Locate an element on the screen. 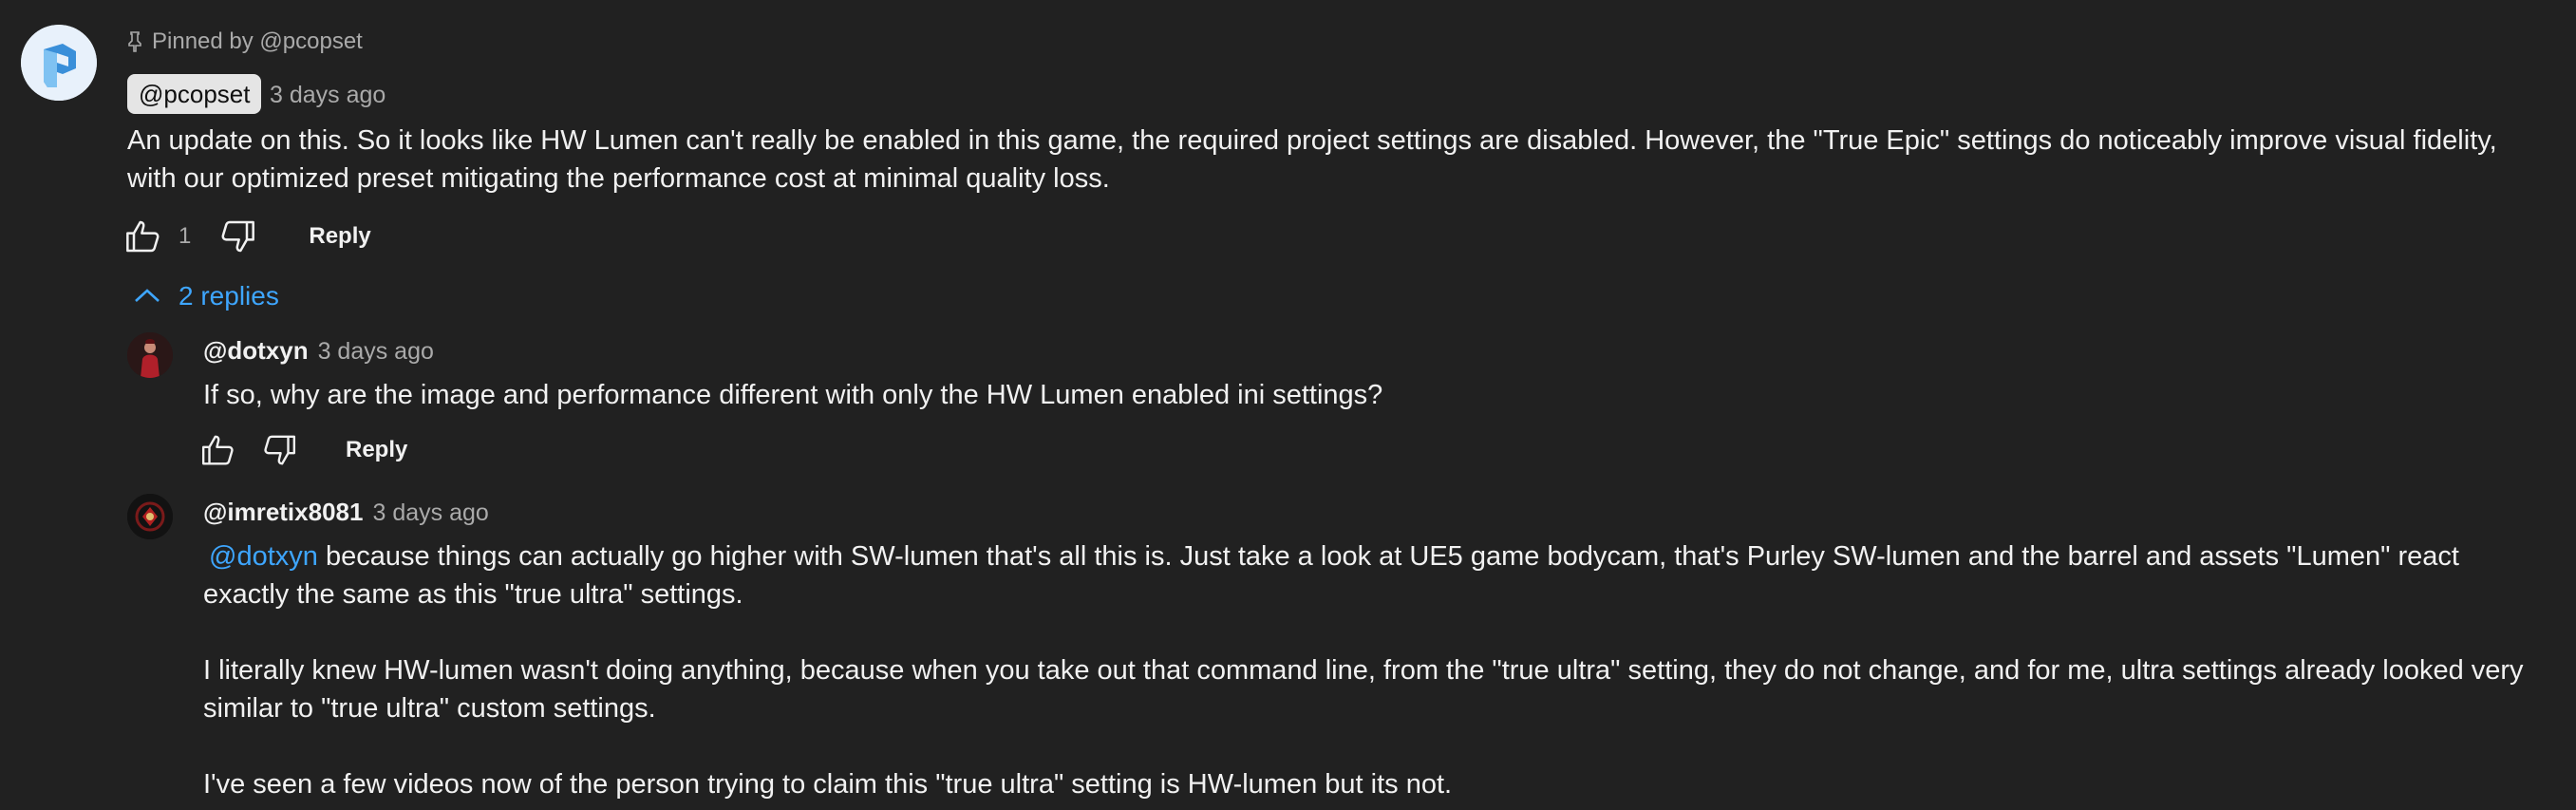  pinned-text: Pinned by @pcopset is located at coordinates (257, 41).